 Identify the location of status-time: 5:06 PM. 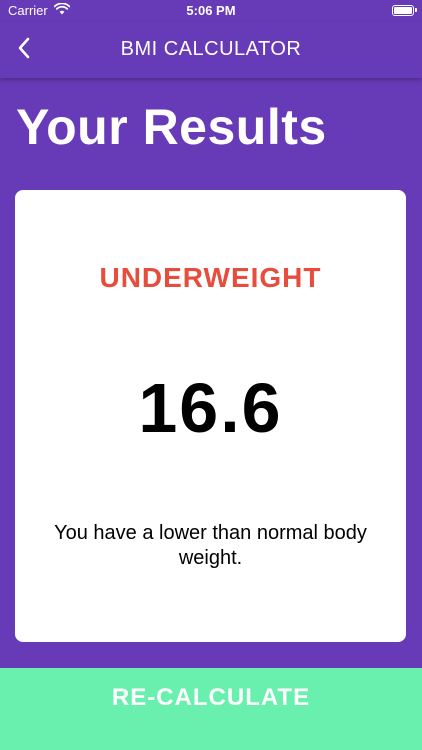
(211, 10).